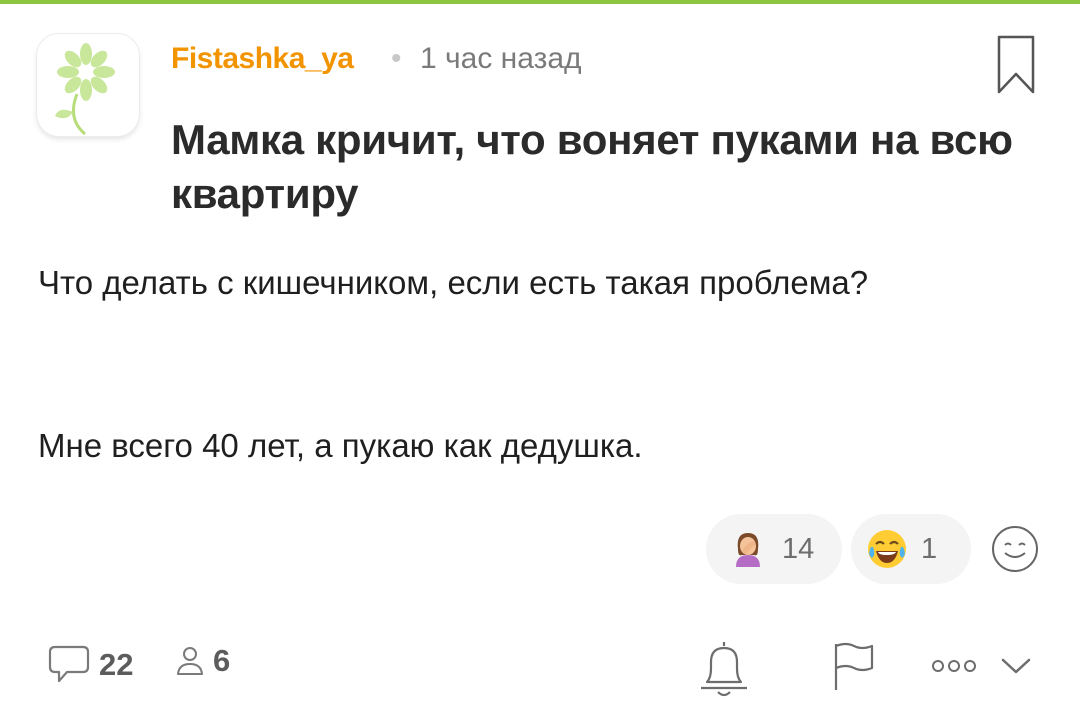  Describe the element at coordinates (85, 89) in the screenshot. I see `flower-avatar-icon` at that location.